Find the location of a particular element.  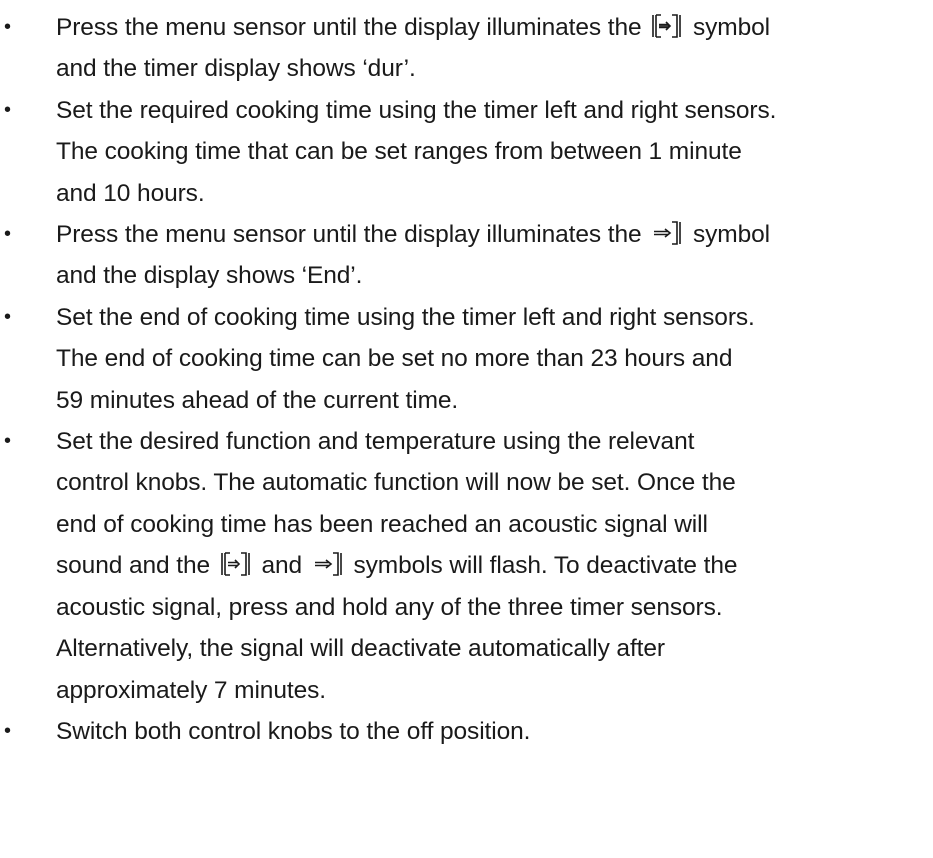

text-line: 59 minutes ahead of the current time. is located at coordinates (257, 400).